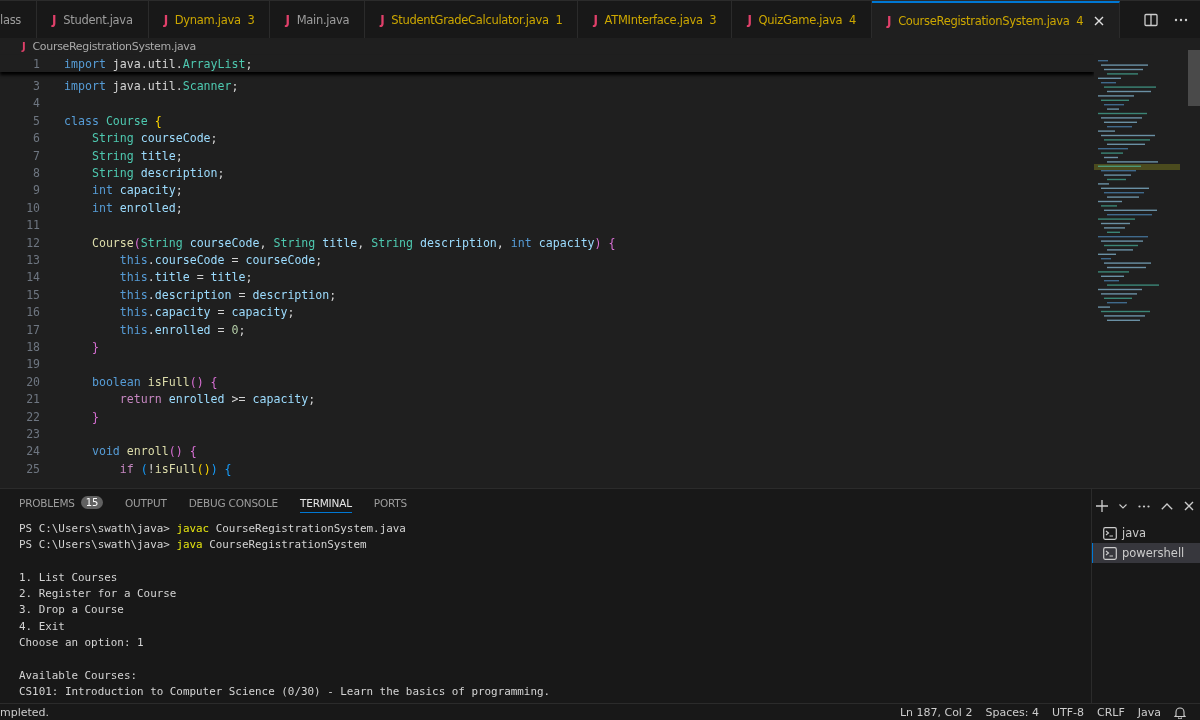 Image resolution: width=1200 pixels, height=720 pixels. Describe the element at coordinates (113, 120) in the screenshot. I see `code-line: class Course {` at that location.